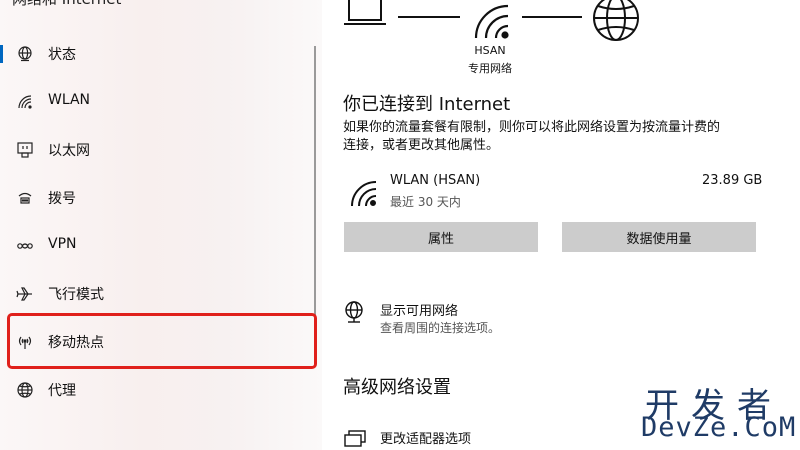 The height and width of the screenshot is (450, 800). Describe the element at coordinates (25, 246) in the screenshot. I see `vpn-icon` at that location.